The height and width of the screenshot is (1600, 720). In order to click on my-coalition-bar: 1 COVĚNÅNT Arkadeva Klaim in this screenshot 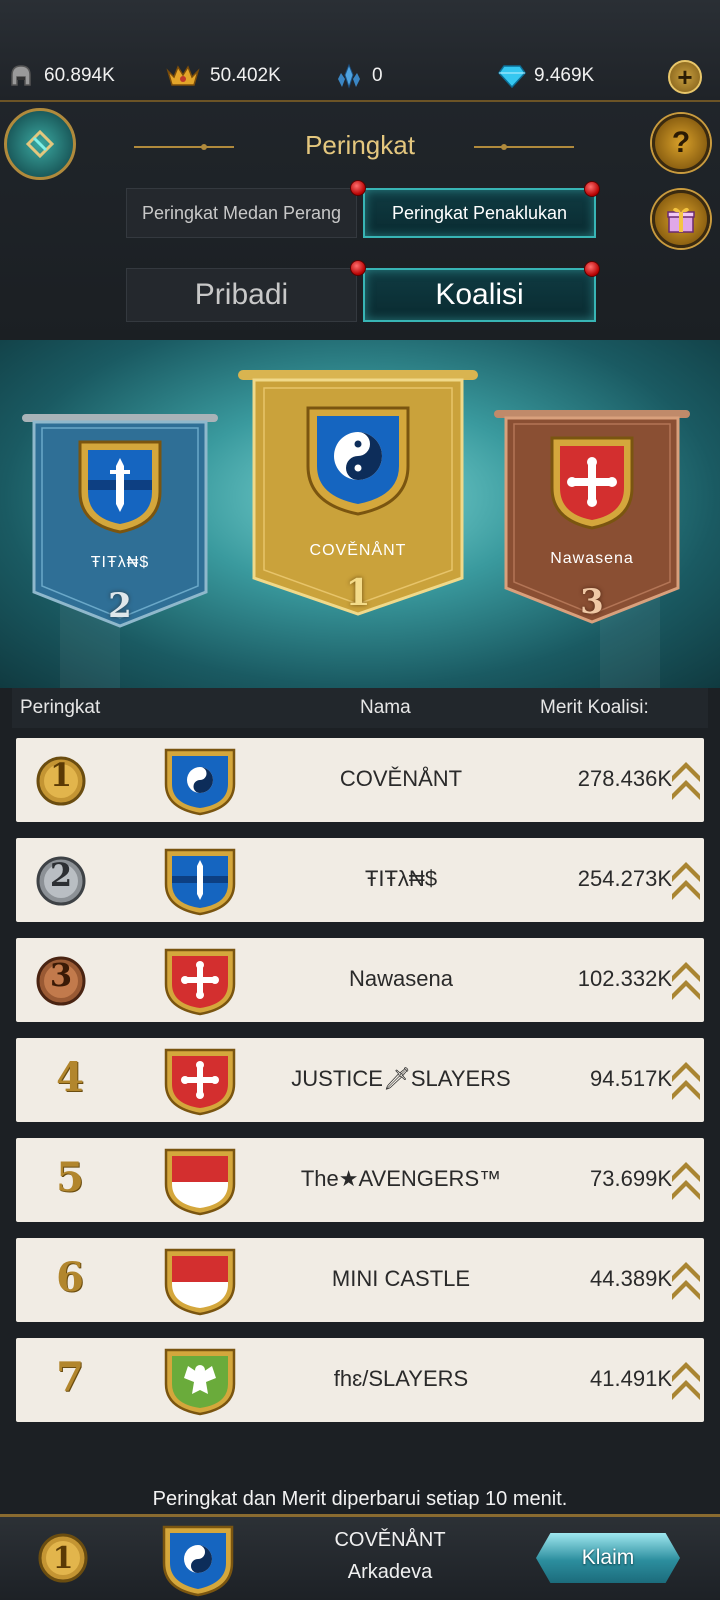, I will do `click(360, 1557)`.